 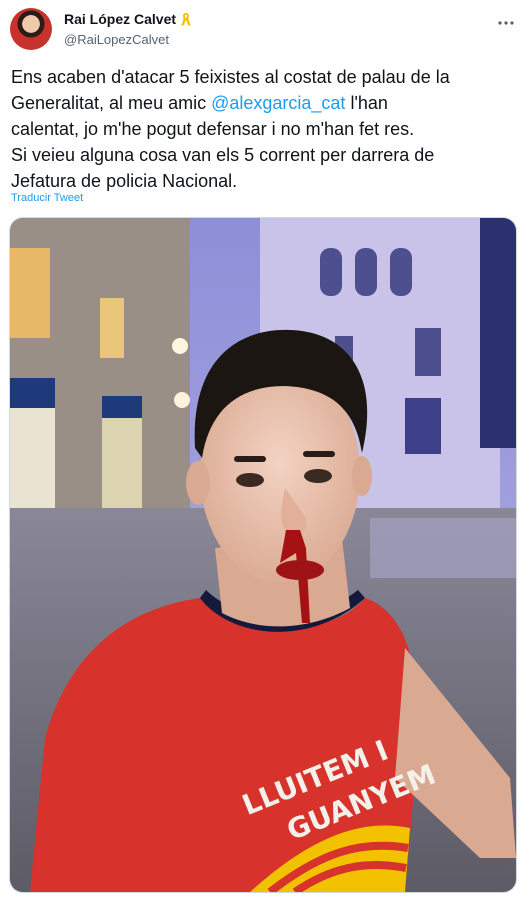 What do you see at coordinates (506, 23) in the screenshot?
I see `more-options-icon` at bounding box center [506, 23].